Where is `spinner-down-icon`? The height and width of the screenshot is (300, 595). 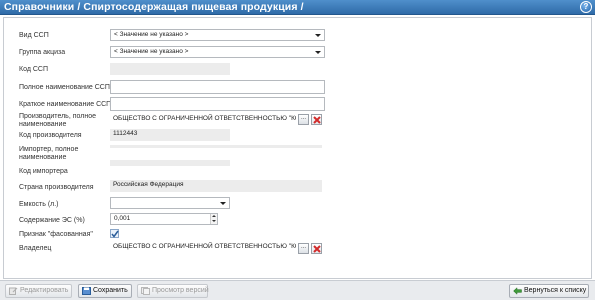 spinner-down-icon is located at coordinates (214, 221).